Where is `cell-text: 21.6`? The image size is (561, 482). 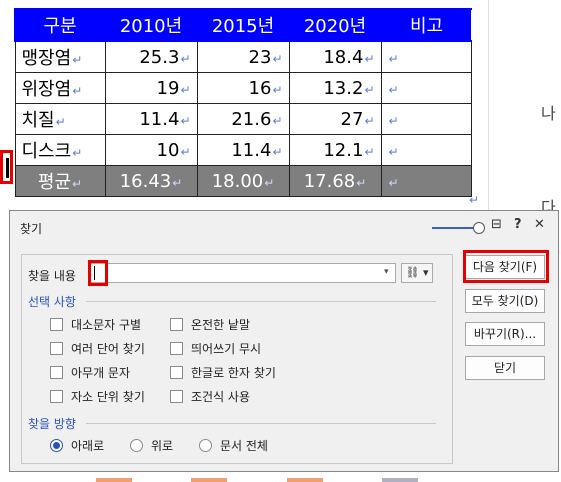
cell-text: 21.6 is located at coordinates (251, 119).